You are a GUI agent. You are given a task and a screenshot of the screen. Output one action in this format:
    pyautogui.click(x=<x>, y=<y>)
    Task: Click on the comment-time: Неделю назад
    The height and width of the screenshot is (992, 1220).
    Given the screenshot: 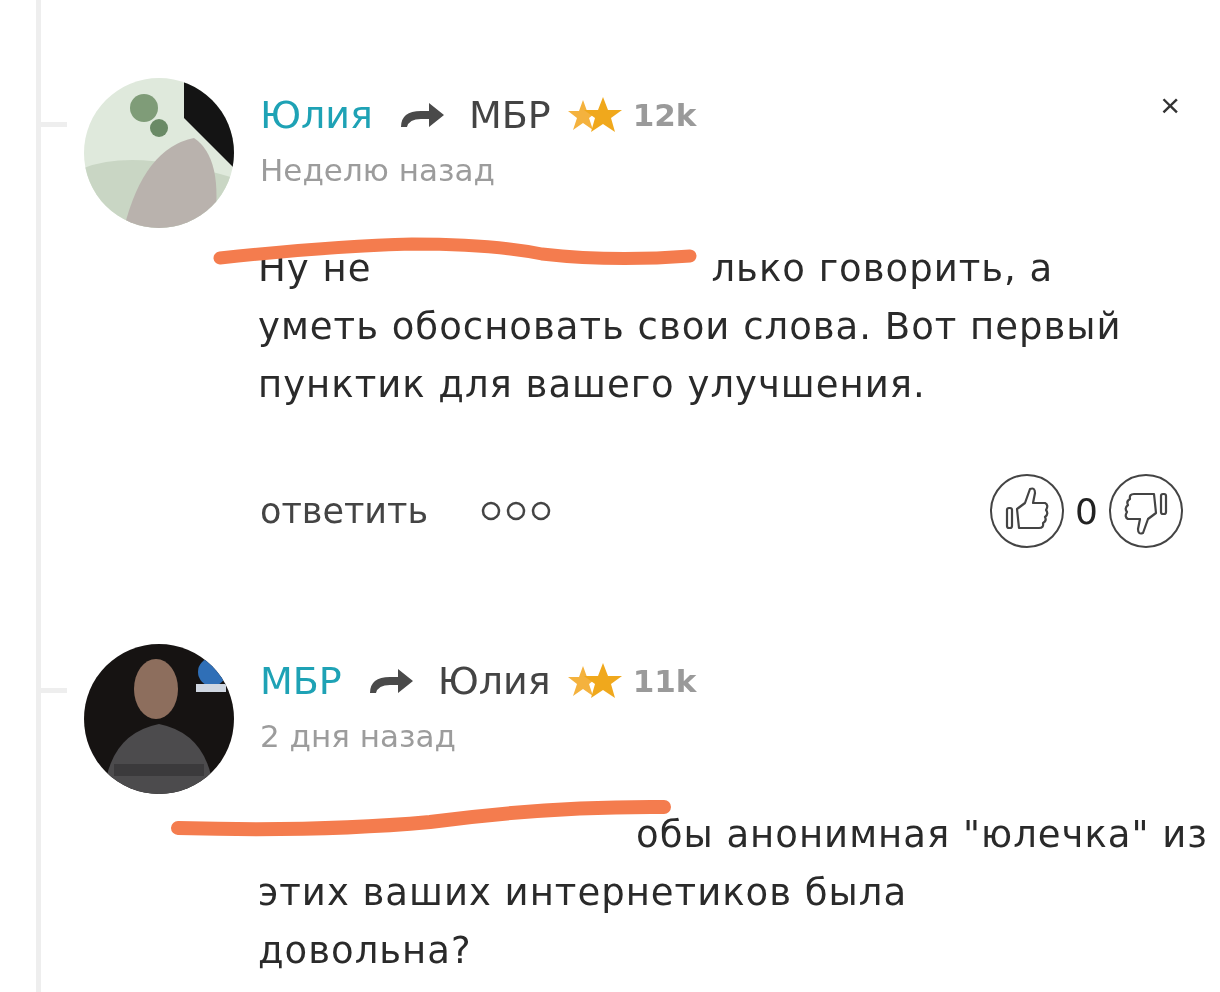 What is the action you would take?
    pyautogui.click(x=378, y=171)
    